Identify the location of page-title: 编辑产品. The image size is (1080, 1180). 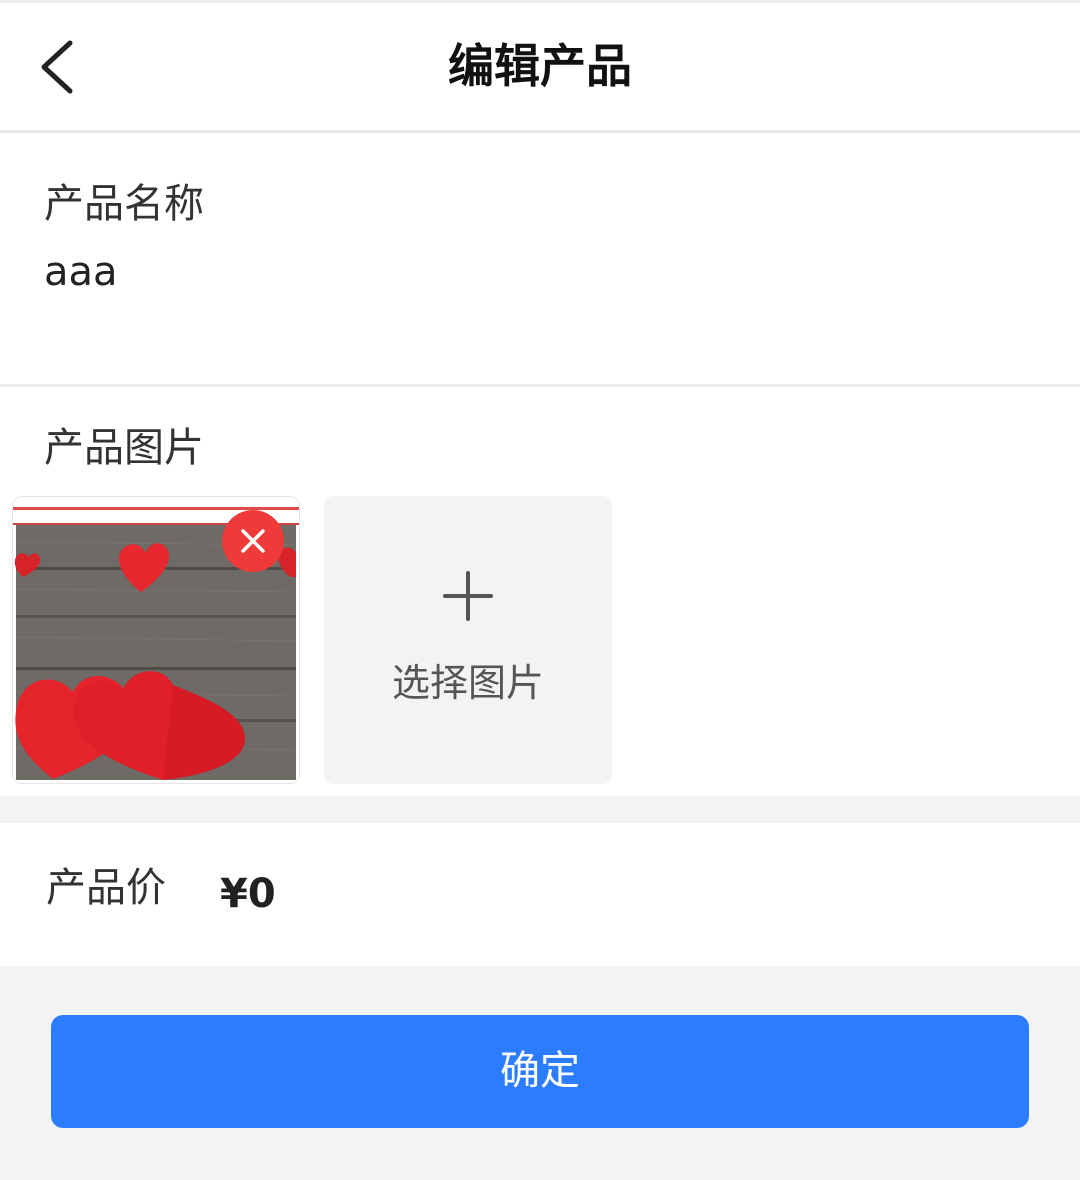
(540, 66).